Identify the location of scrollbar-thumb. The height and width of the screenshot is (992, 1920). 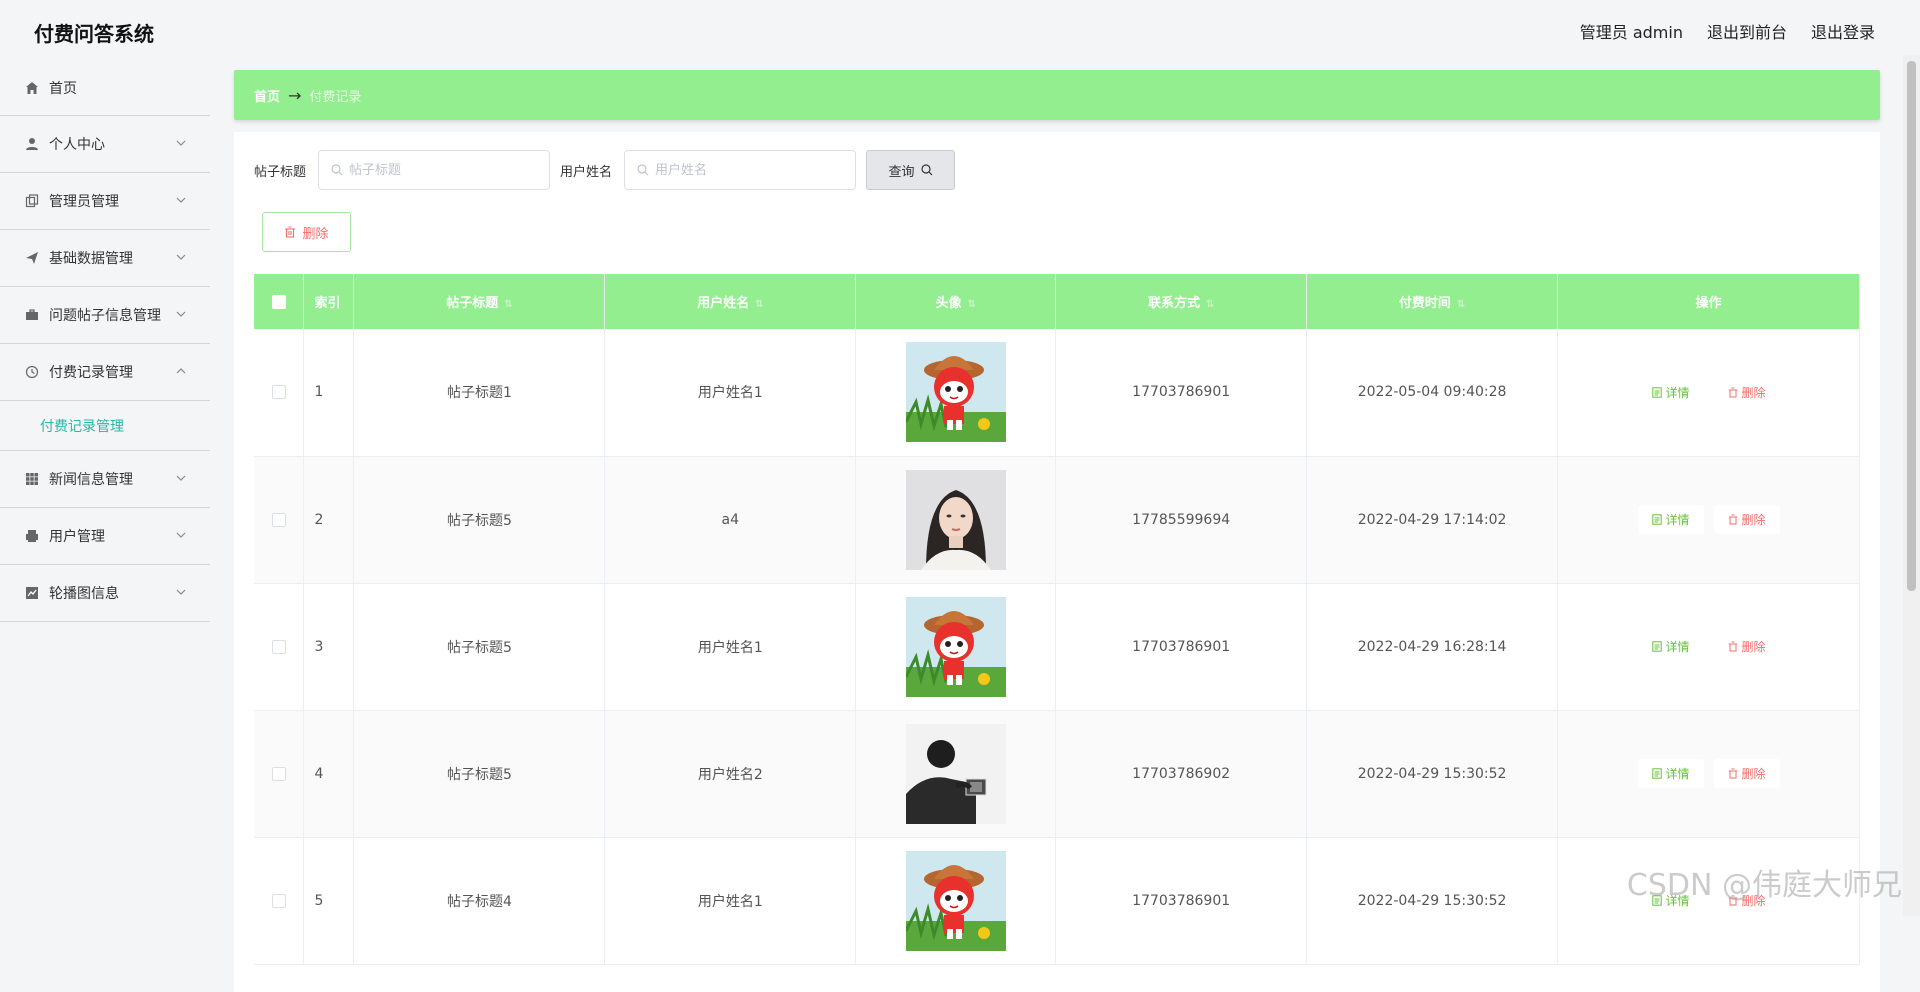
(1911, 326).